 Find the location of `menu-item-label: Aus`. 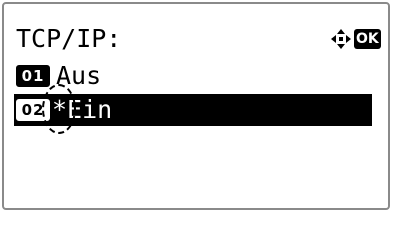

menu-item-label: Aus is located at coordinates (79, 75).